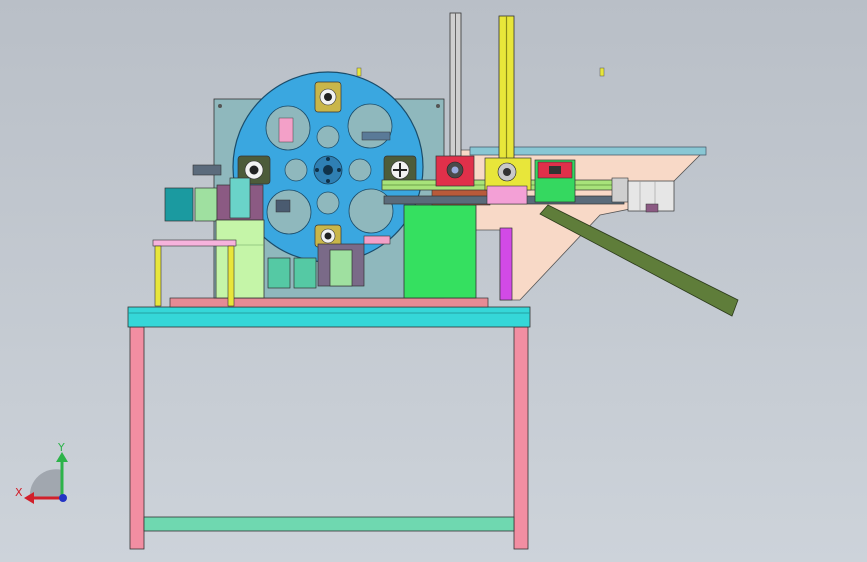 This screenshot has width=867, height=562. Describe the element at coordinates (240, 259) in the screenshot. I see `green-column` at that location.